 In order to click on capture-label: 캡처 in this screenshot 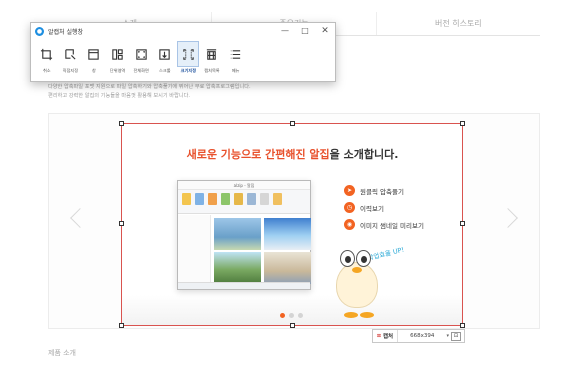, I will do `click(388, 337)`.